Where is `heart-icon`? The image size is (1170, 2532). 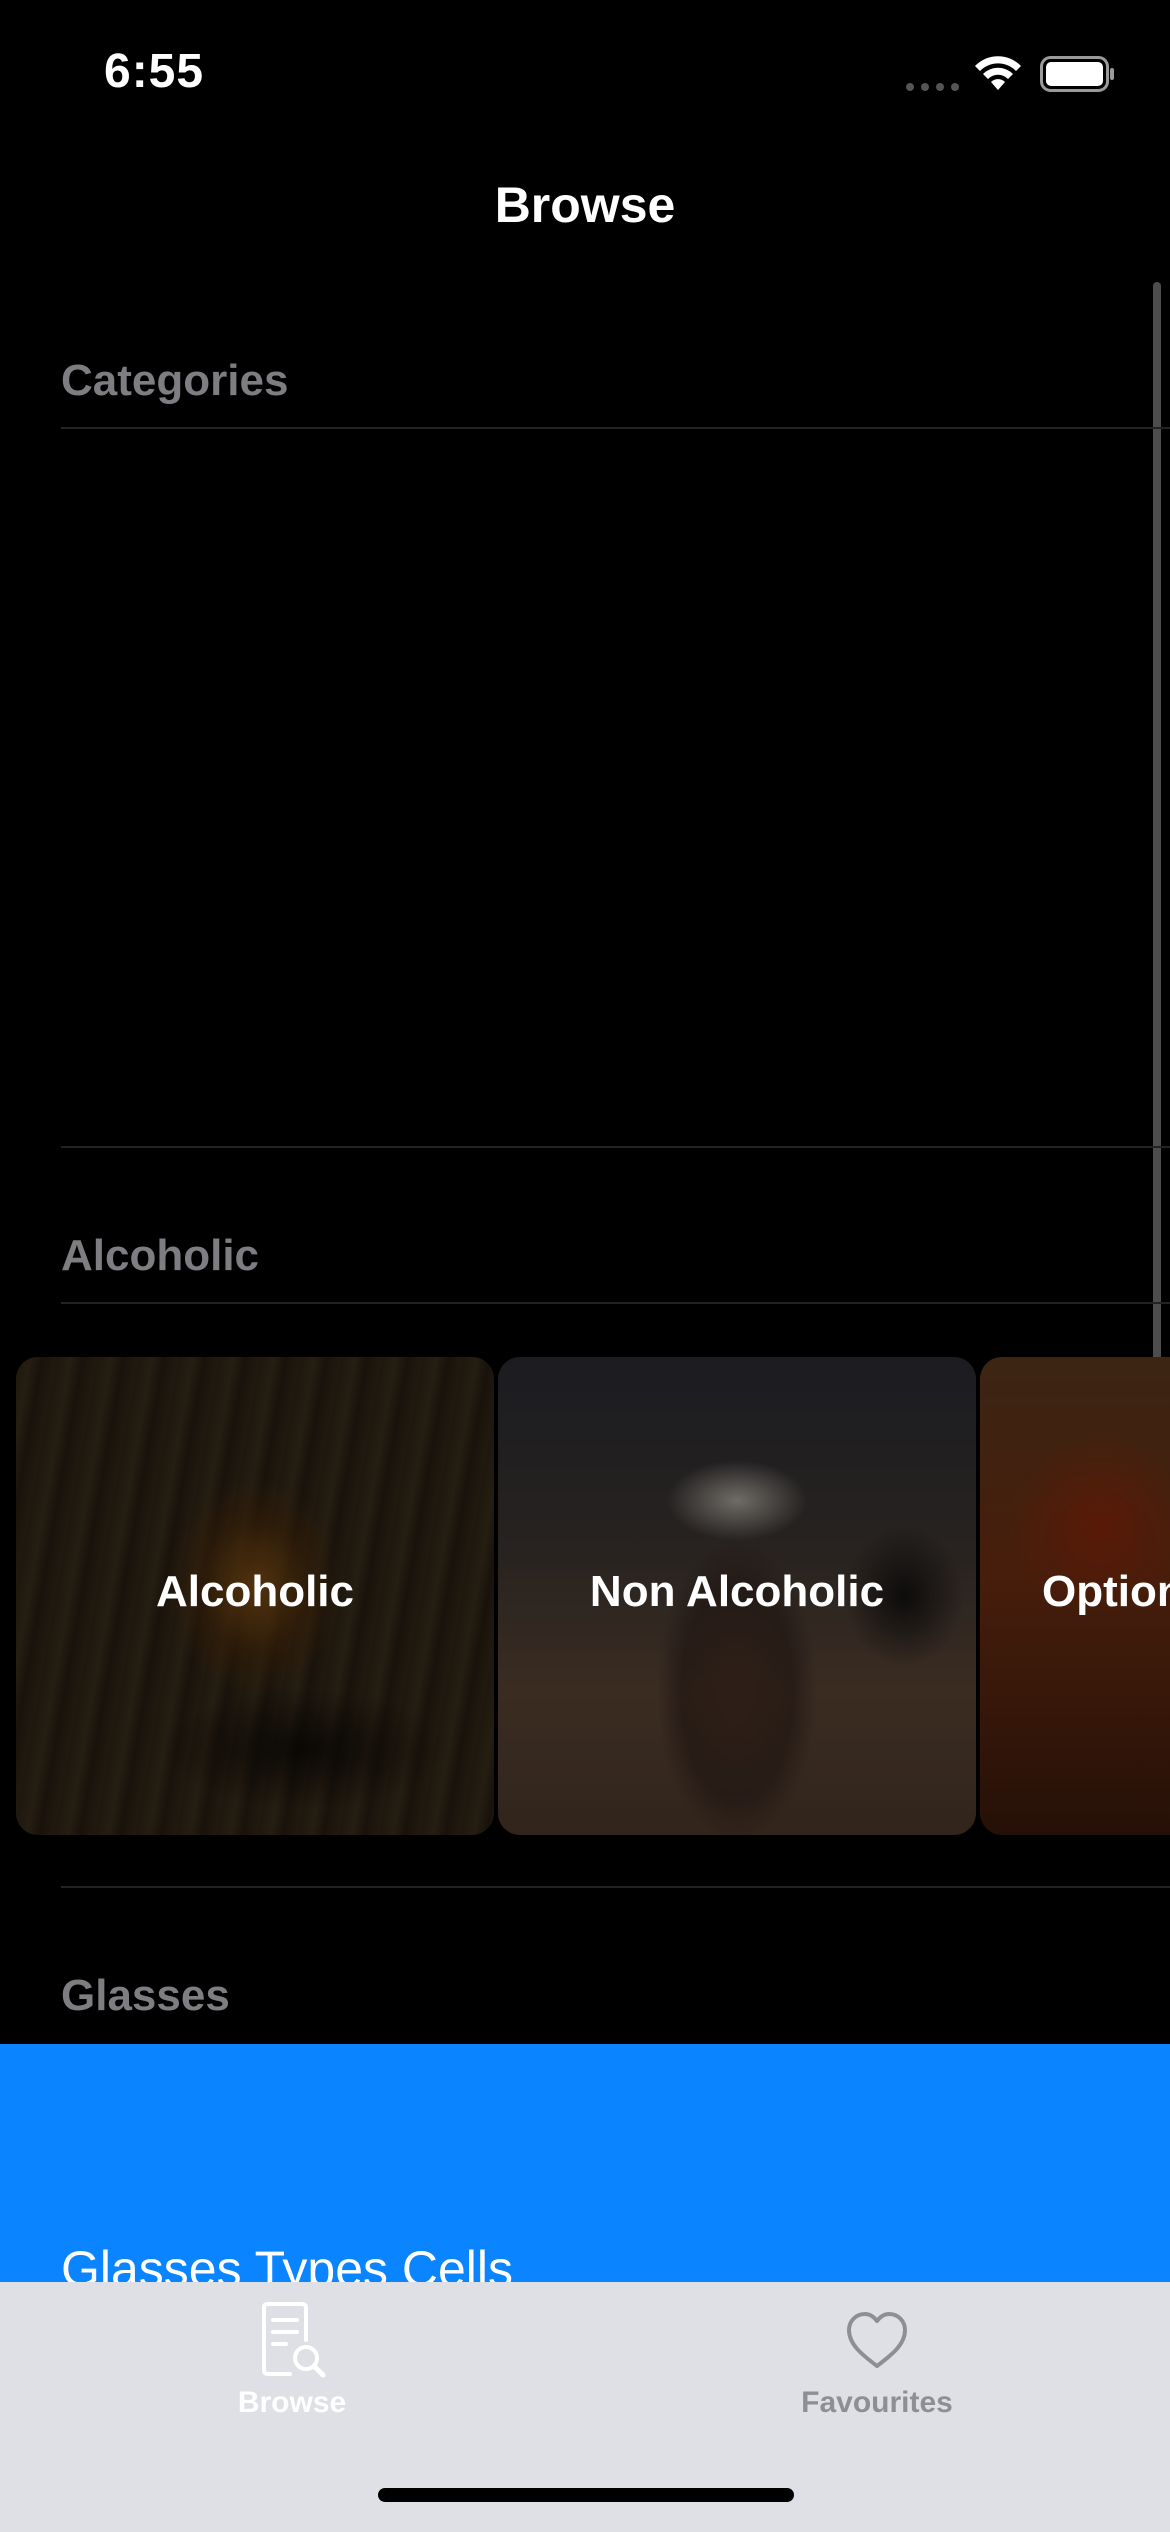 heart-icon is located at coordinates (877, 2340).